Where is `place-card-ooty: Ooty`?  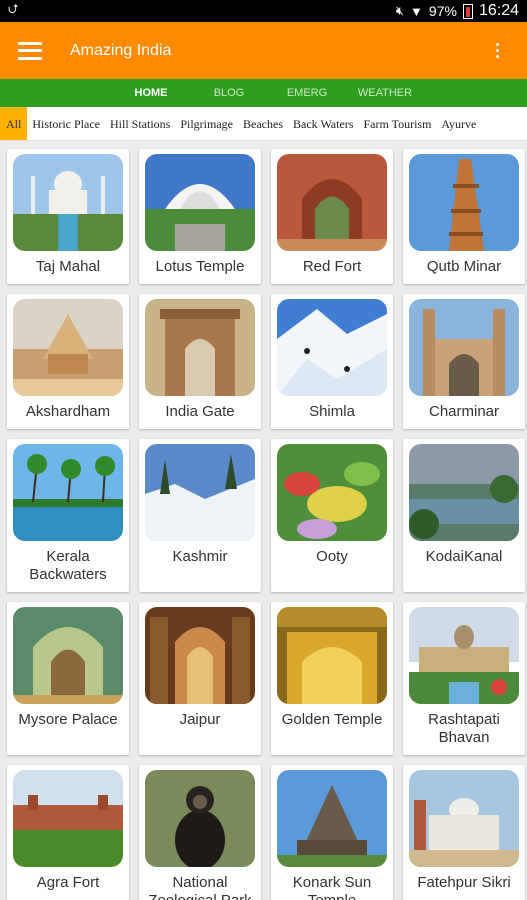
place-card-ooty: Ooty is located at coordinates (332, 515).